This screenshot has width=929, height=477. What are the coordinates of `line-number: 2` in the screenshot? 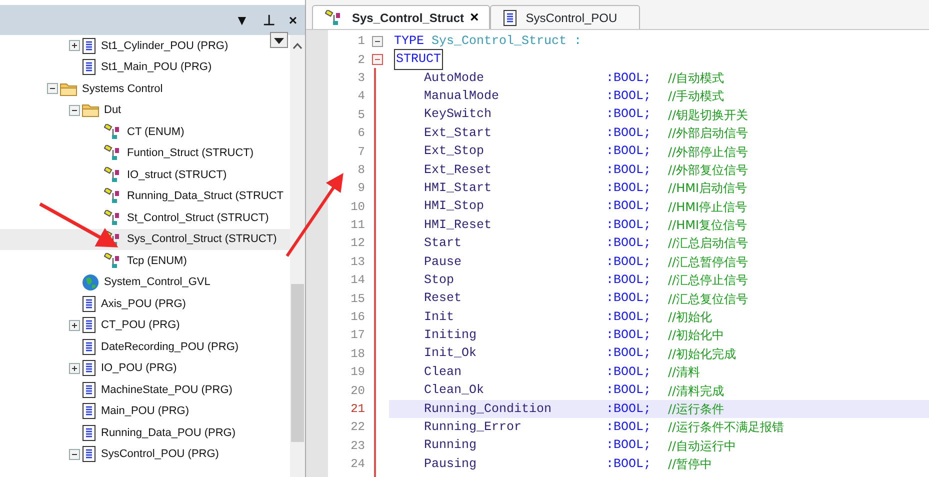 It's located at (360, 60).